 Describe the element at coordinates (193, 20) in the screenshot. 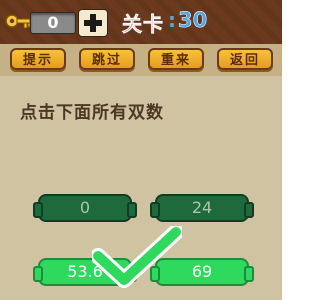

I see `level-number: 30` at that location.